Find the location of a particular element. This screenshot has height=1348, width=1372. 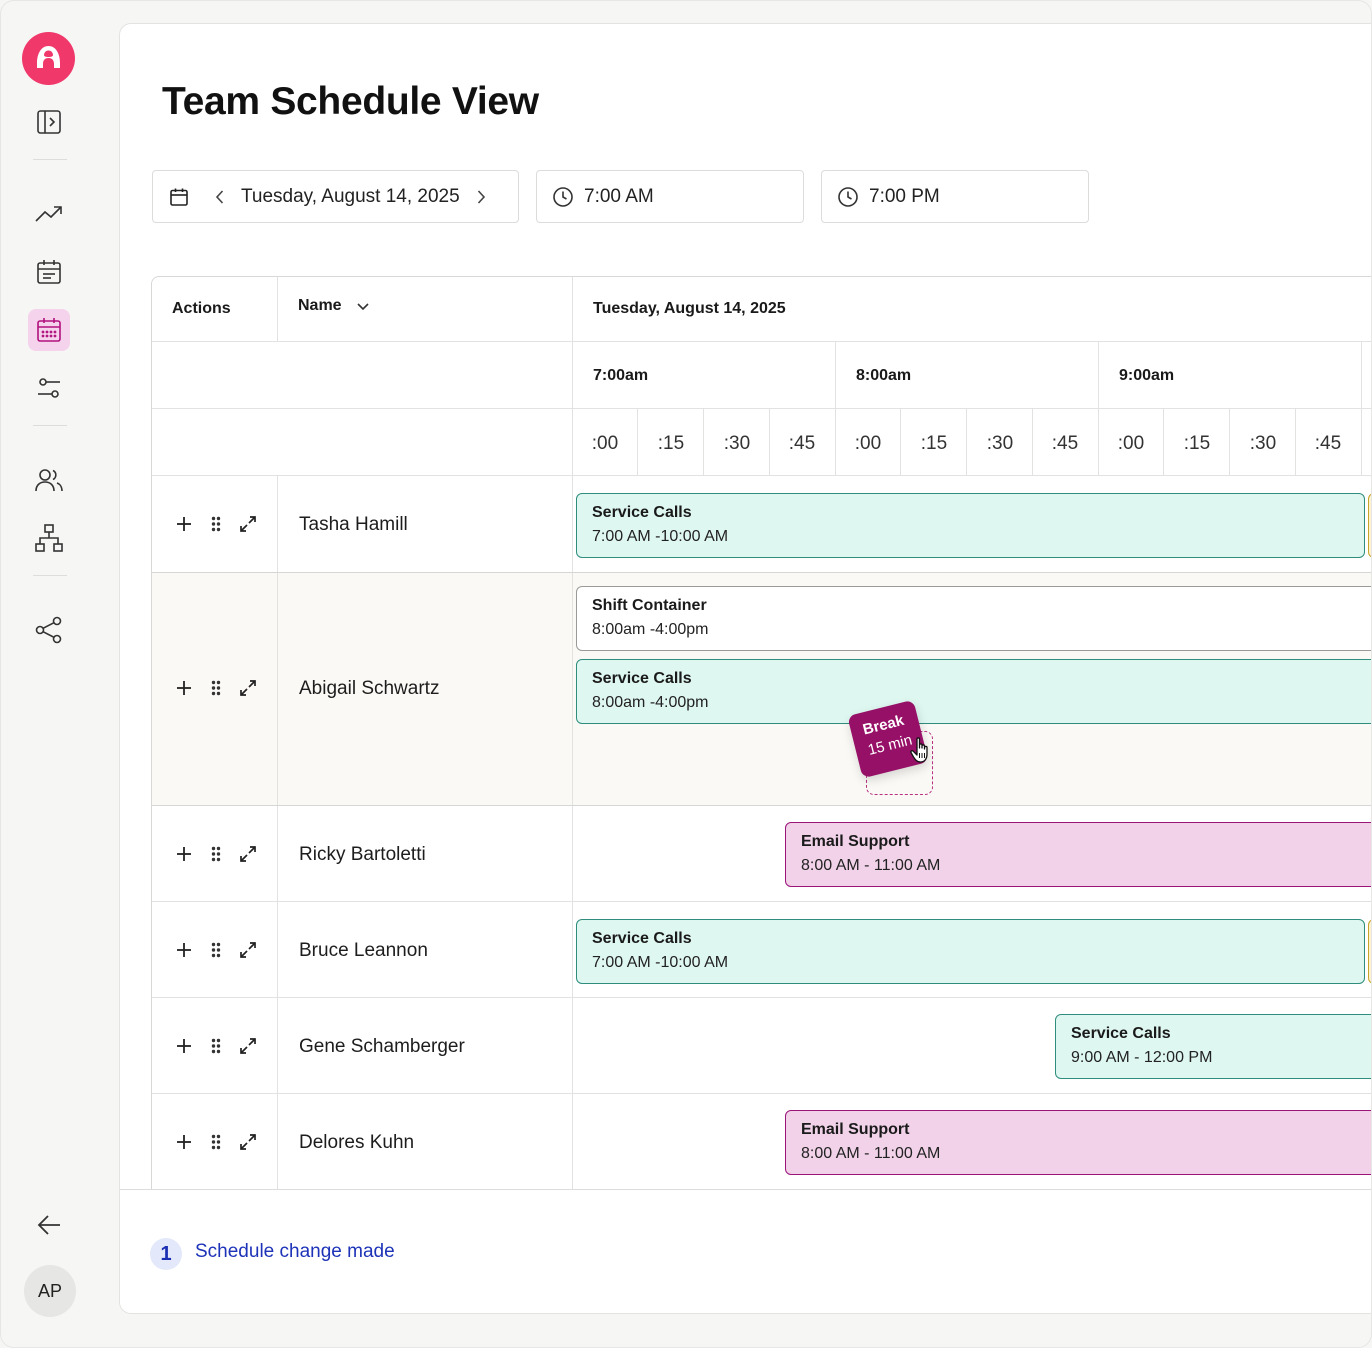

sliders-icon is located at coordinates (49, 388).